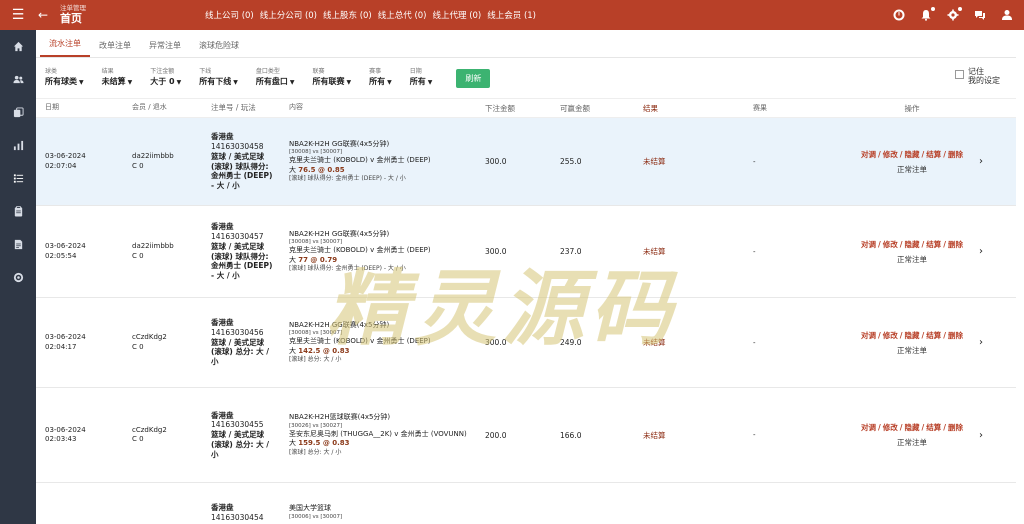 This screenshot has width=1024, height=524. Describe the element at coordinates (984, 76) in the screenshot. I see `remember-label: 记住 我的设定` at that location.